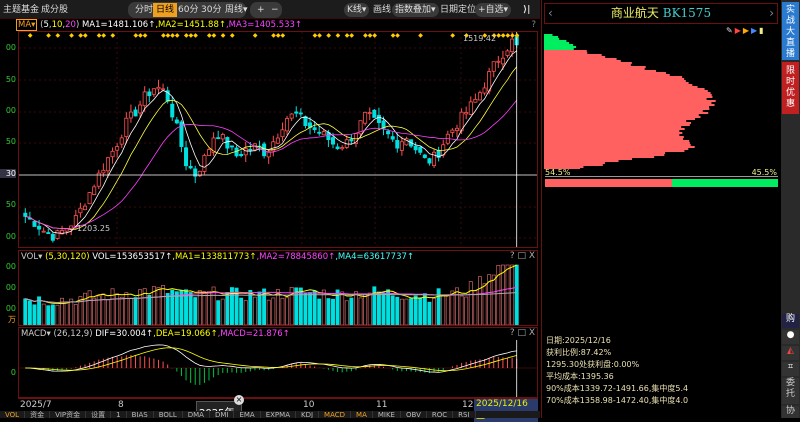  I want to click on indicator-tab: BIAS, so click(140, 414).